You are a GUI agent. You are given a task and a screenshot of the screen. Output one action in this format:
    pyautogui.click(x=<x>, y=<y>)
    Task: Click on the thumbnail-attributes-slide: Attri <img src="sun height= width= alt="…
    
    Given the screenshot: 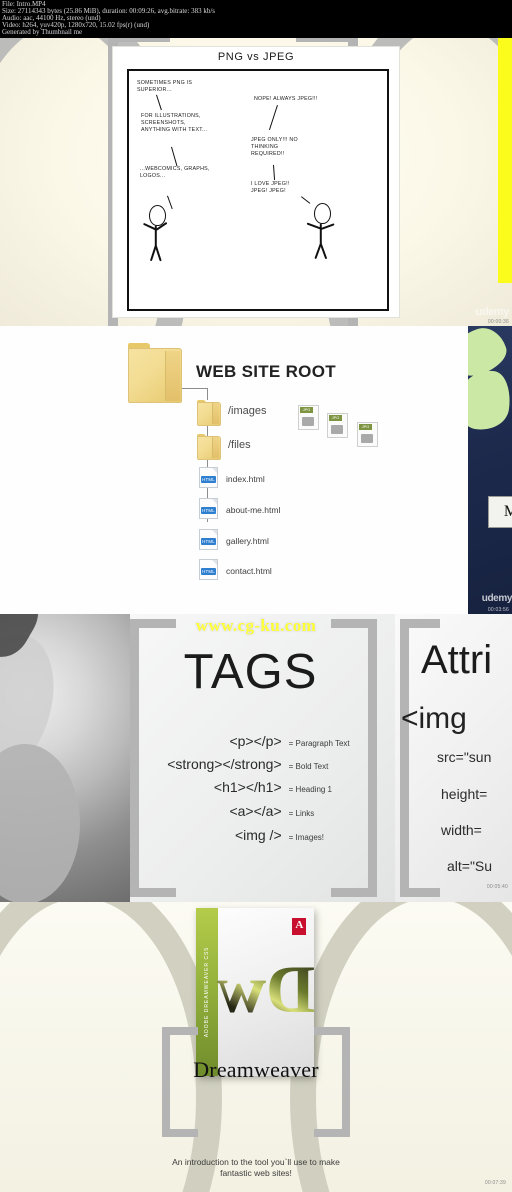 What is the action you would take?
    pyautogui.click(x=453, y=758)
    